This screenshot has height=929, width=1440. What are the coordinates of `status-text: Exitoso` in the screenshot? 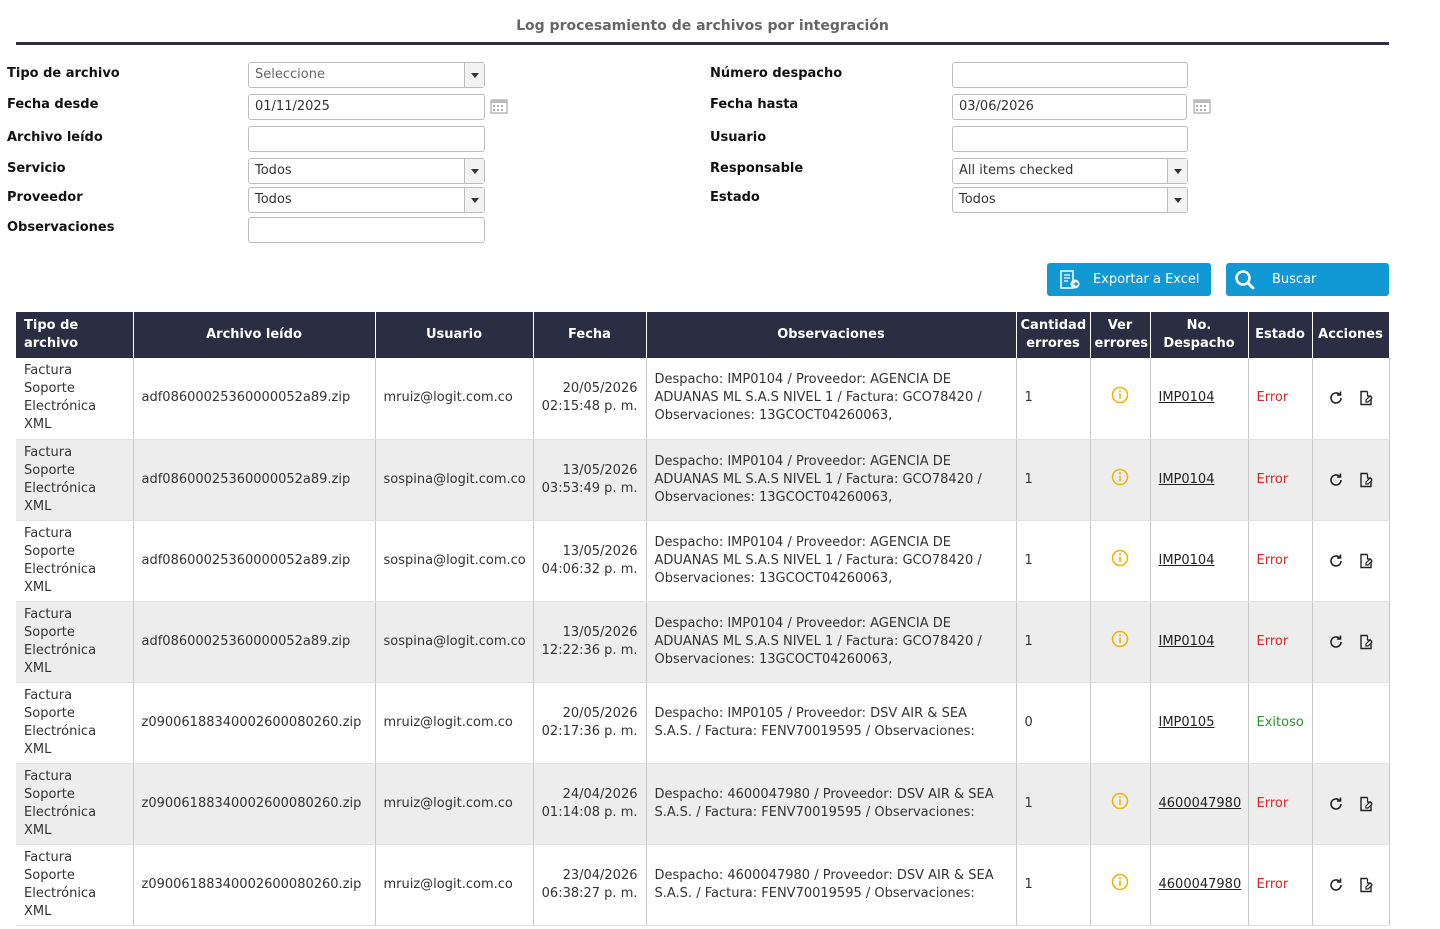 It's located at (1280, 722).